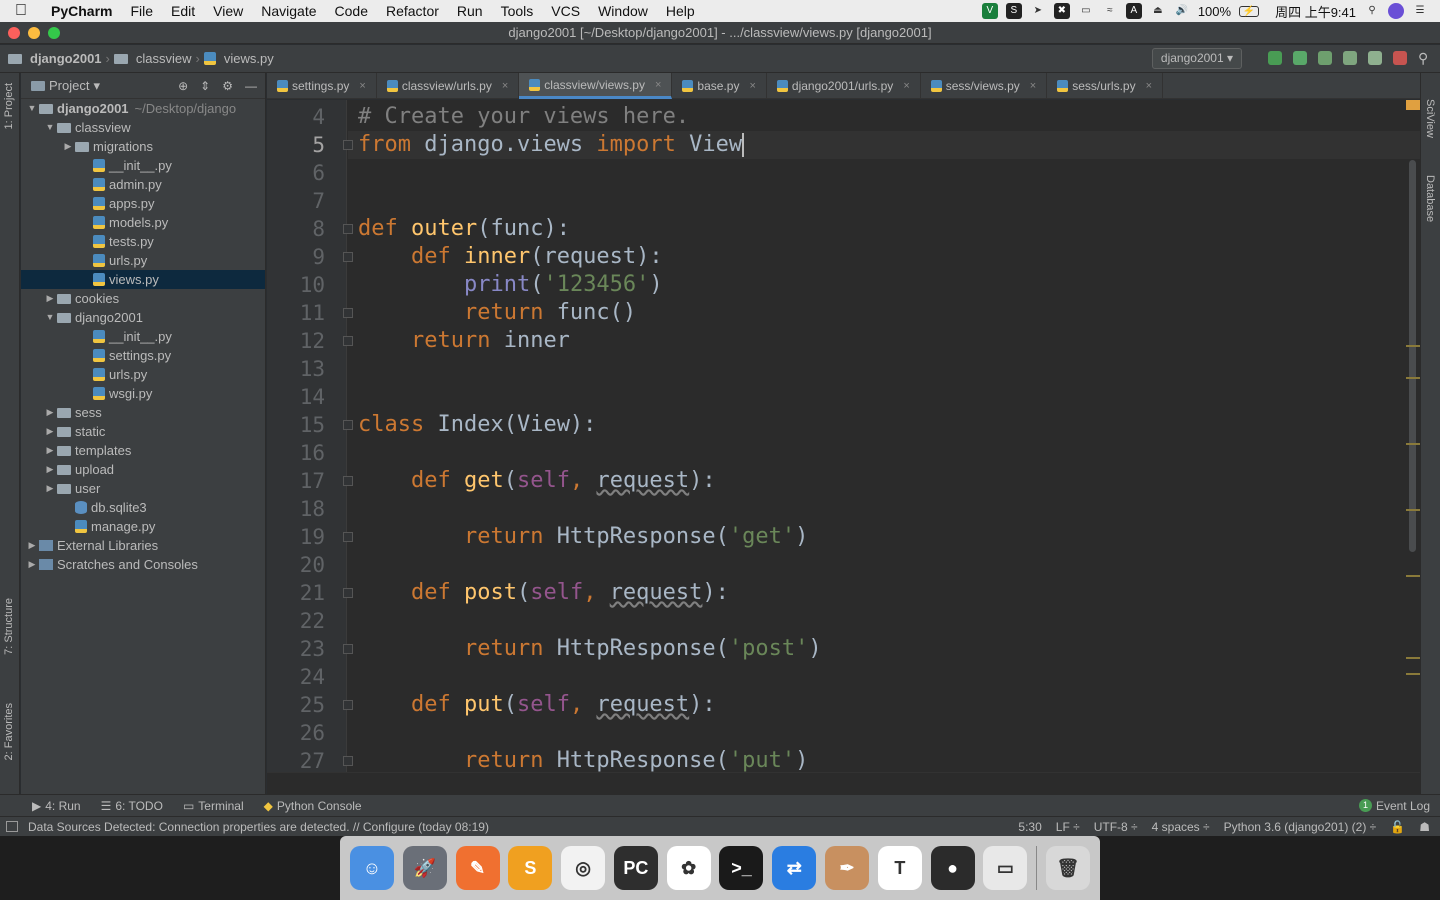 The height and width of the screenshot is (900, 1440). Describe the element at coordinates (470, 11) in the screenshot. I see `menu-run: Run` at that location.